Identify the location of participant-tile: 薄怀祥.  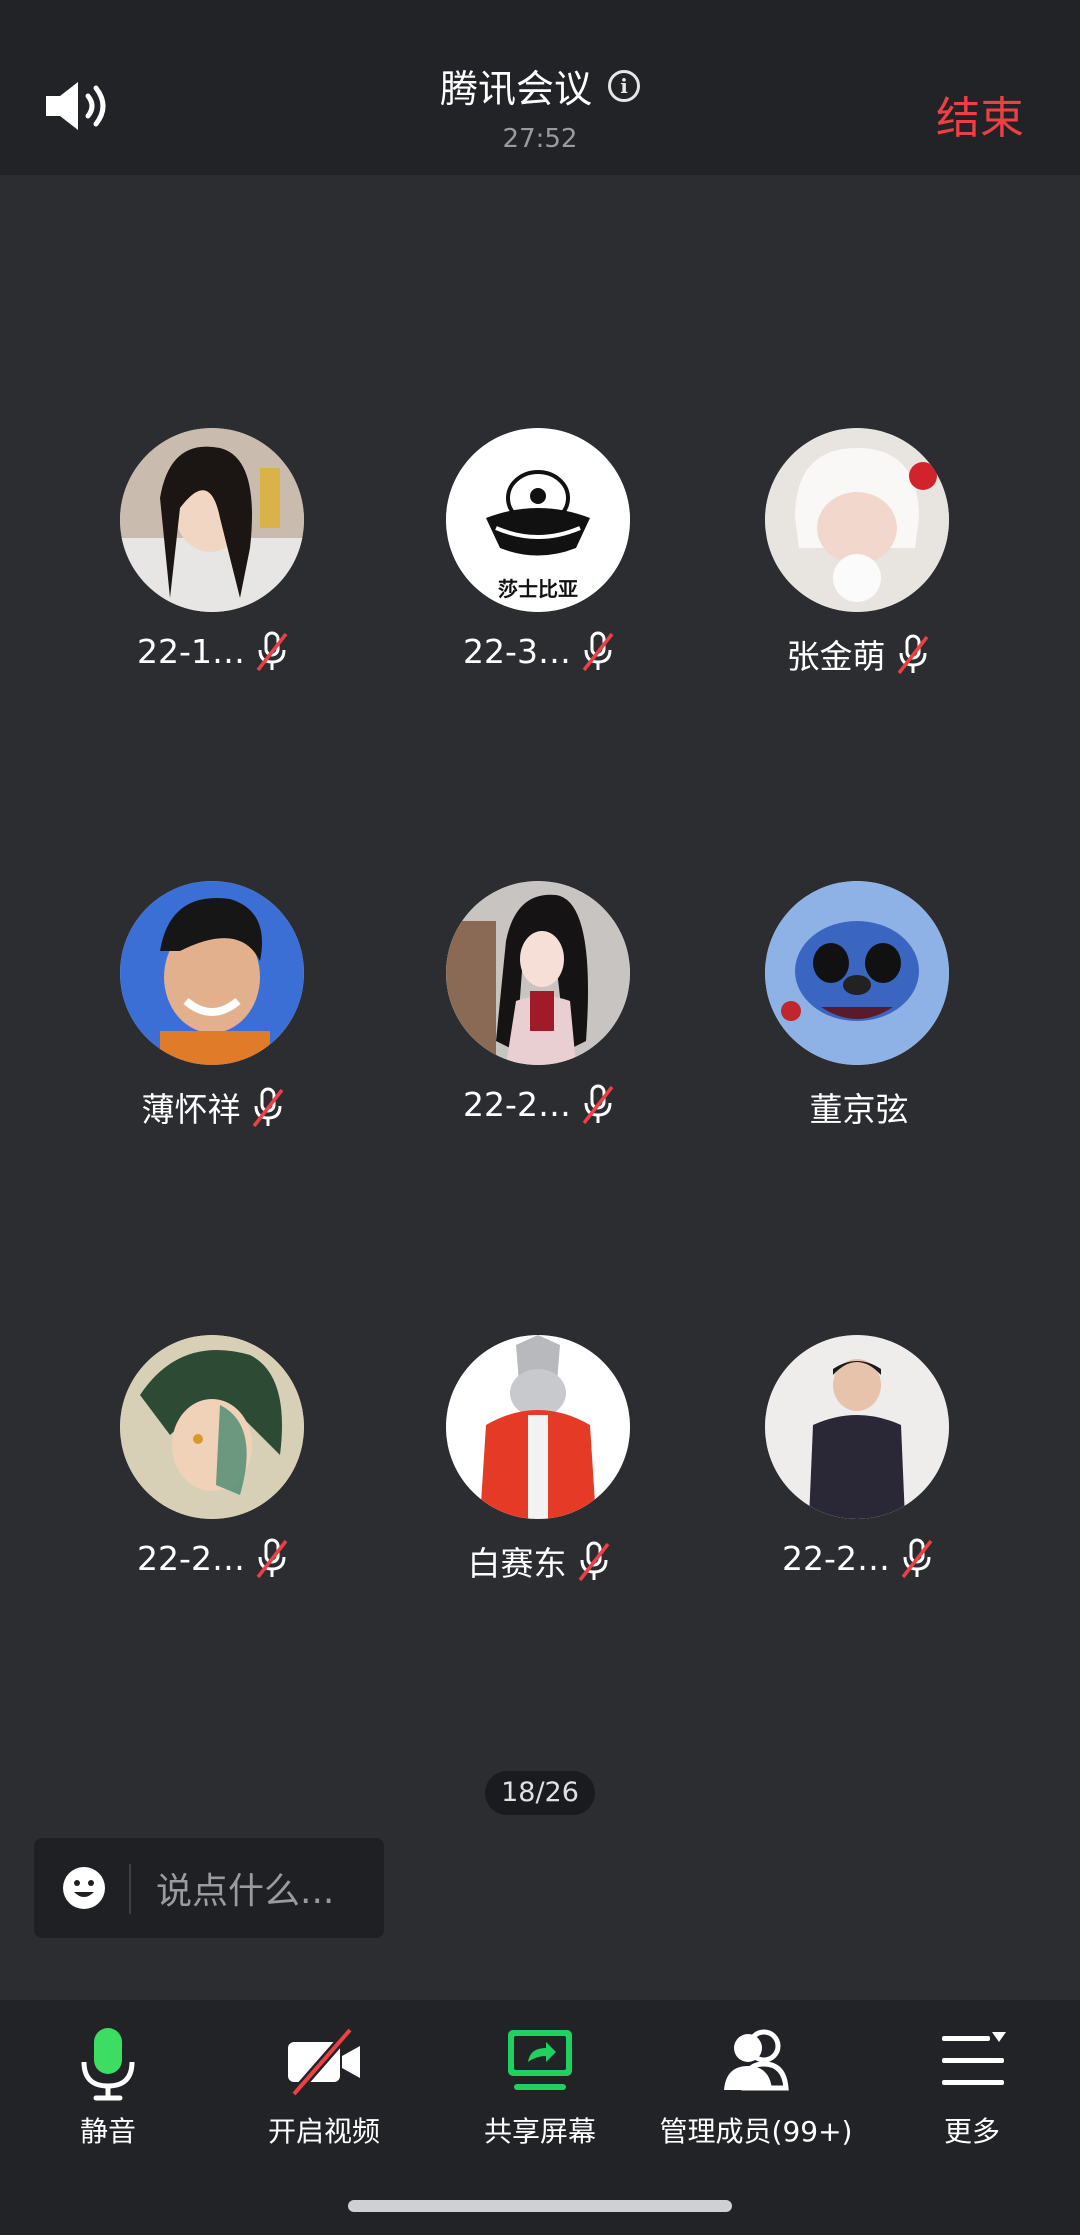
(214, 1011).